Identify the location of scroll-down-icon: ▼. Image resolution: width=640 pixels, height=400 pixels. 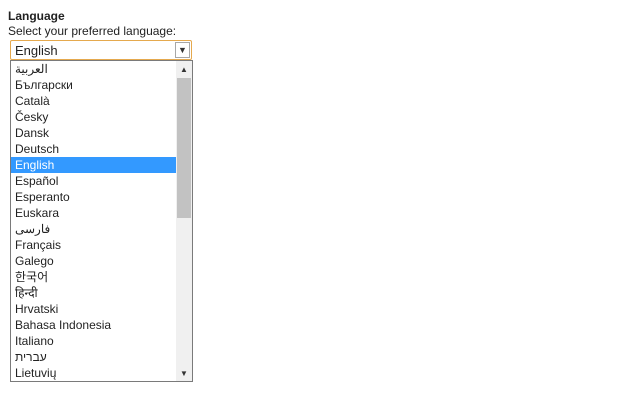
(184, 373).